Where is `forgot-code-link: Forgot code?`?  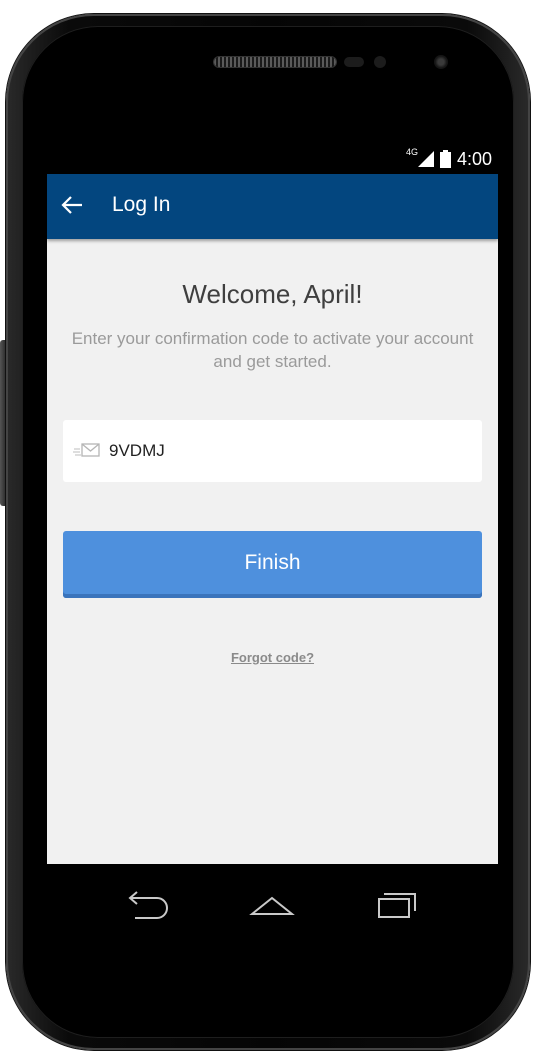
forgot-code-link: Forgot code? is located at coordinates (272, 657).